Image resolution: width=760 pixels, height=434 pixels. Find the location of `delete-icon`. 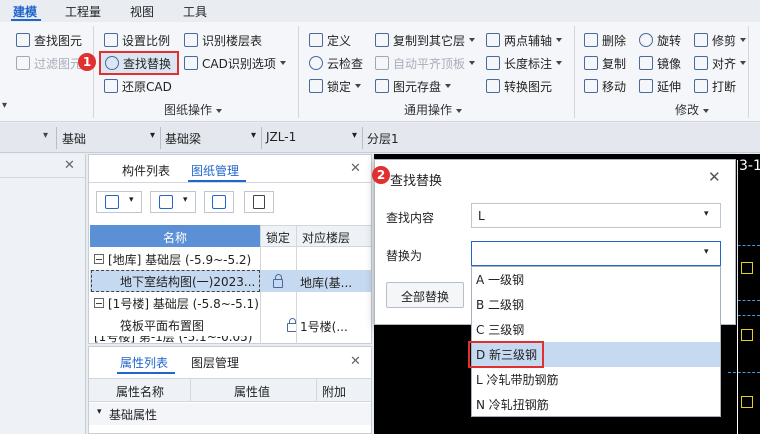

delete-icon is located at coordinates (591, 40).